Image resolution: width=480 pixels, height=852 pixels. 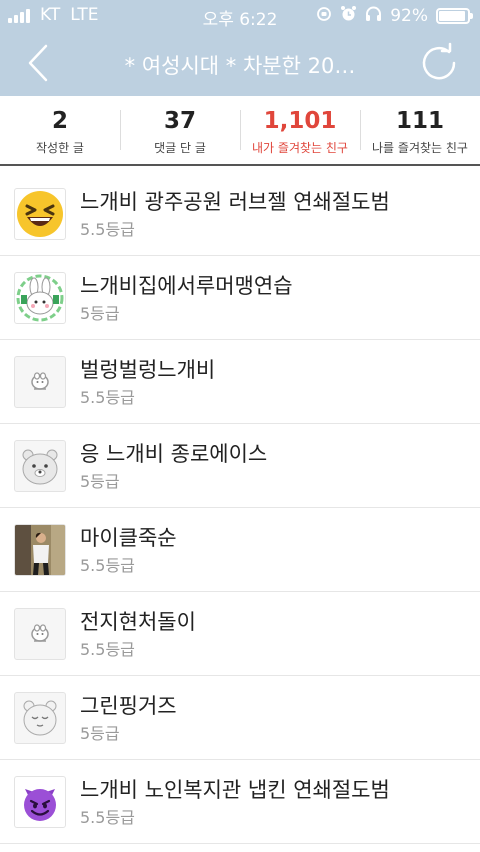 What do you see at coordinates (235, 202) in the screenshot?
I see `friend-name: 느개비 광주공원 러브젤 연쇄절도범` at bounding box center [235, 202].